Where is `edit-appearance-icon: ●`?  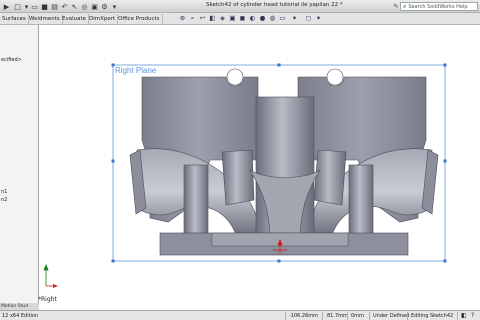
edit-appearance-icon: ● is located at coordinates (262, 18).